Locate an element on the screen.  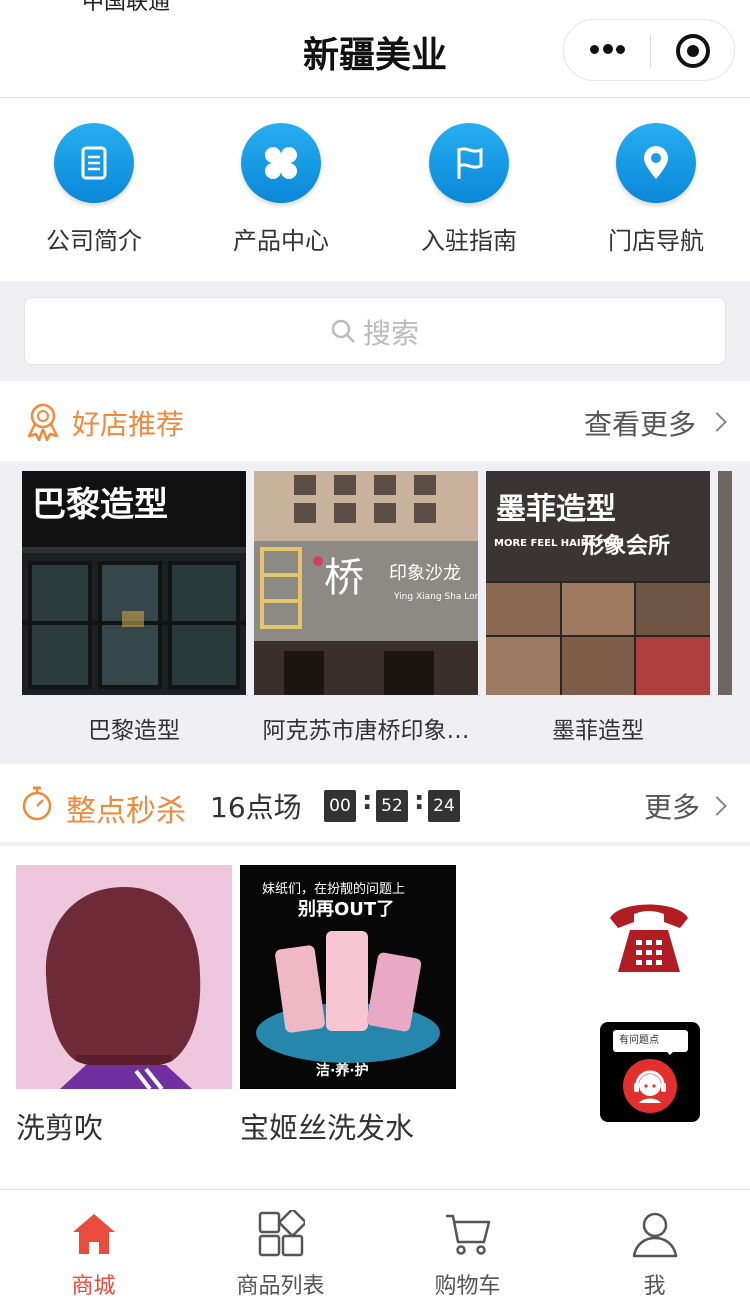
nav-label: 公司简介 is located at coordinates (94, 241).